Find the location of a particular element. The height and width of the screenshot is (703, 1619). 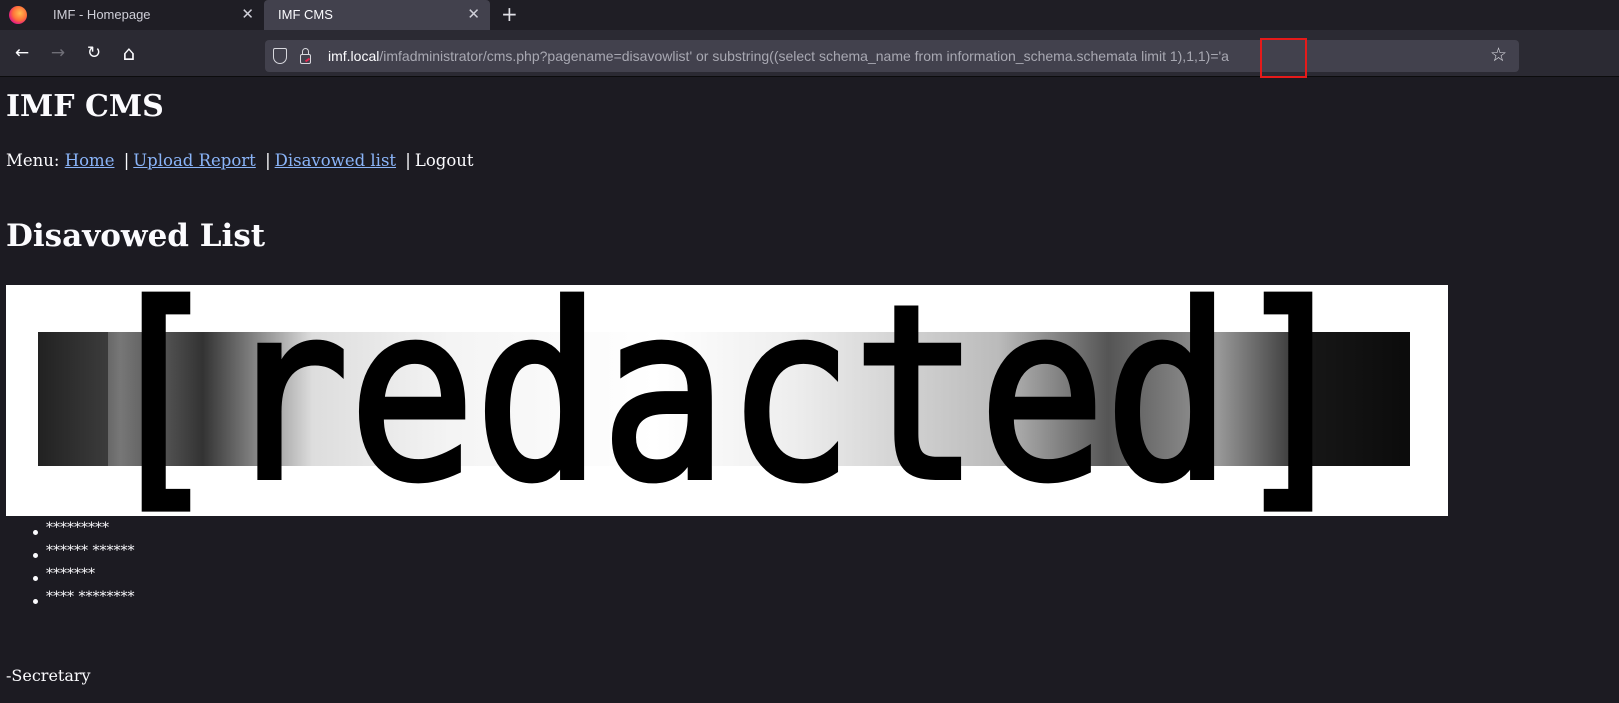

list-item: ****** ****** is located at coordinates (83, 551).